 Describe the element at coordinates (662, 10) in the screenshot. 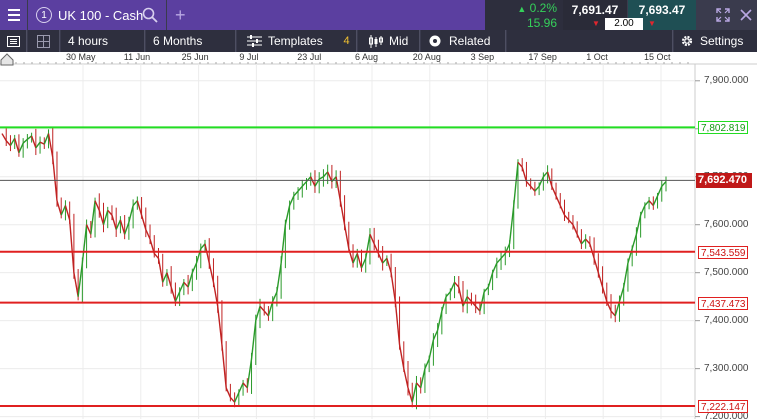

I see `buy-price: 7,693.47` at that location.